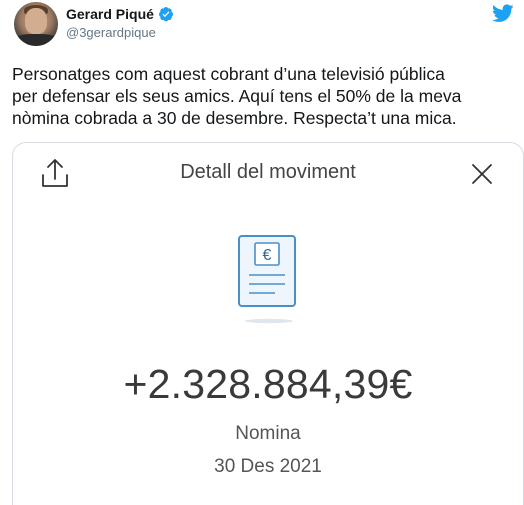 The image size is (524, 505). I want to click on transaction-amount: +2.328.884,39€, so click(268, 384).